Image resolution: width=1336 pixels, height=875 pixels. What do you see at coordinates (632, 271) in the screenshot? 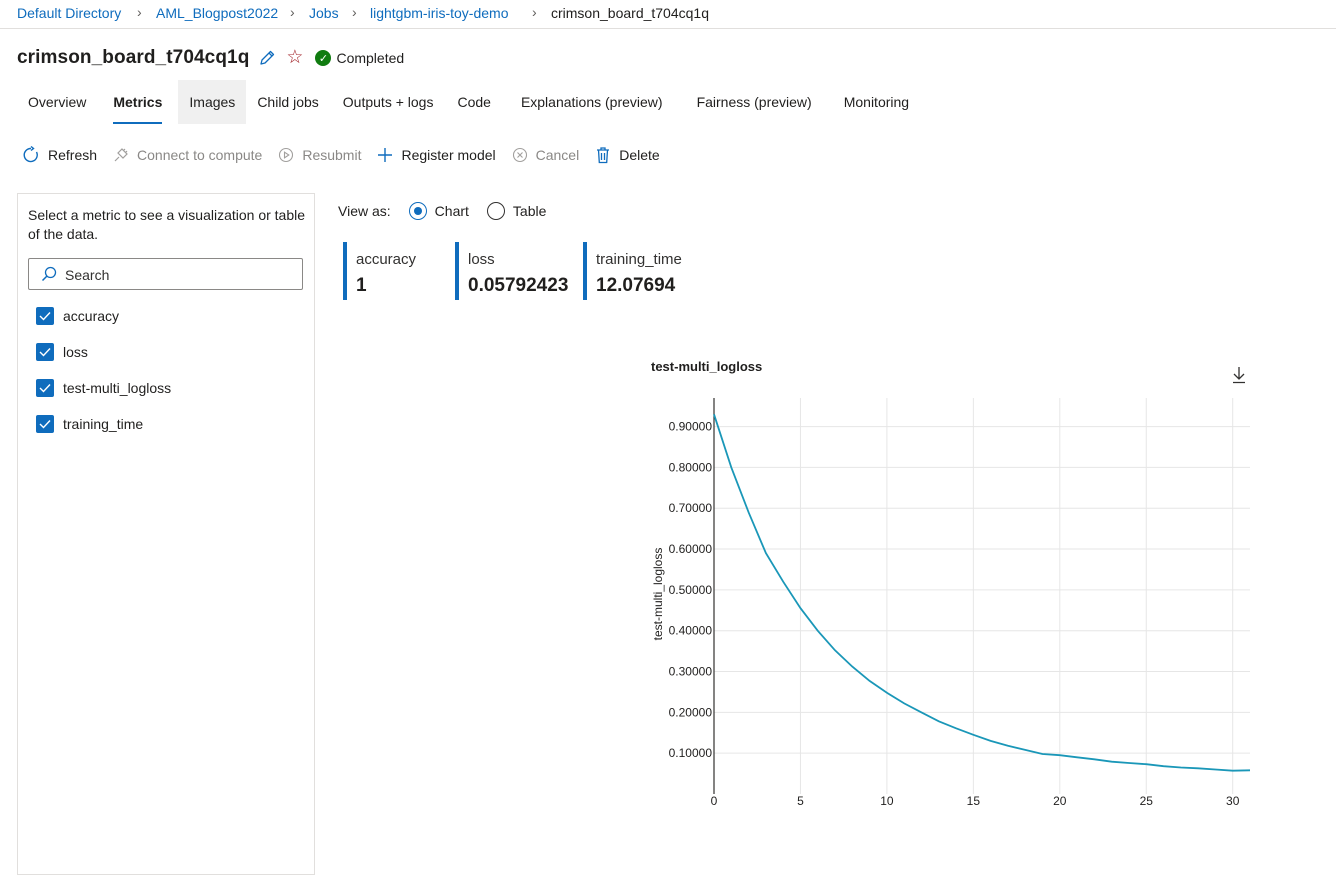
I see `metric-card-training-time: training_time 12.07694` at bounding box center [632, 271].